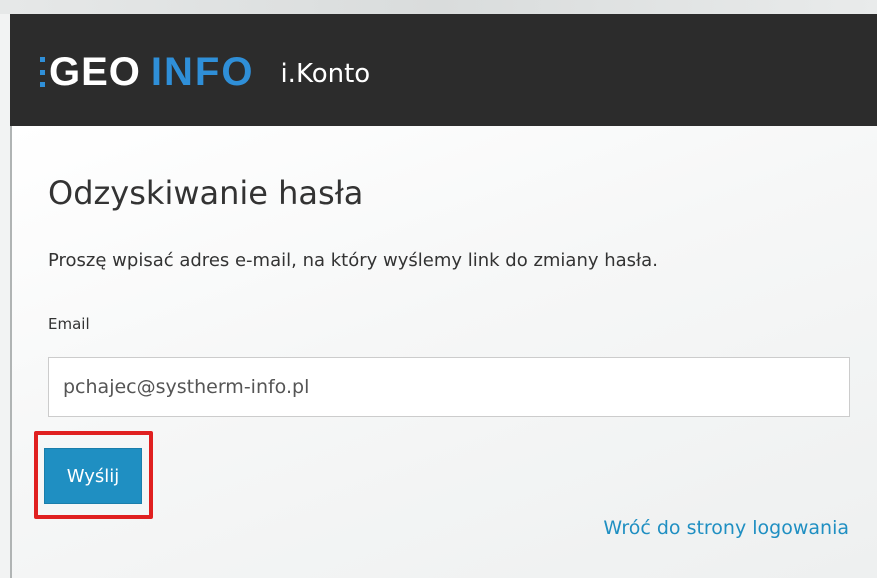 This screenshot has width=877, height=578. What do you see at coordinates (325, 74) in the screenshot?
I see `app-name: i.Konto` at bounding box center [325, 74].